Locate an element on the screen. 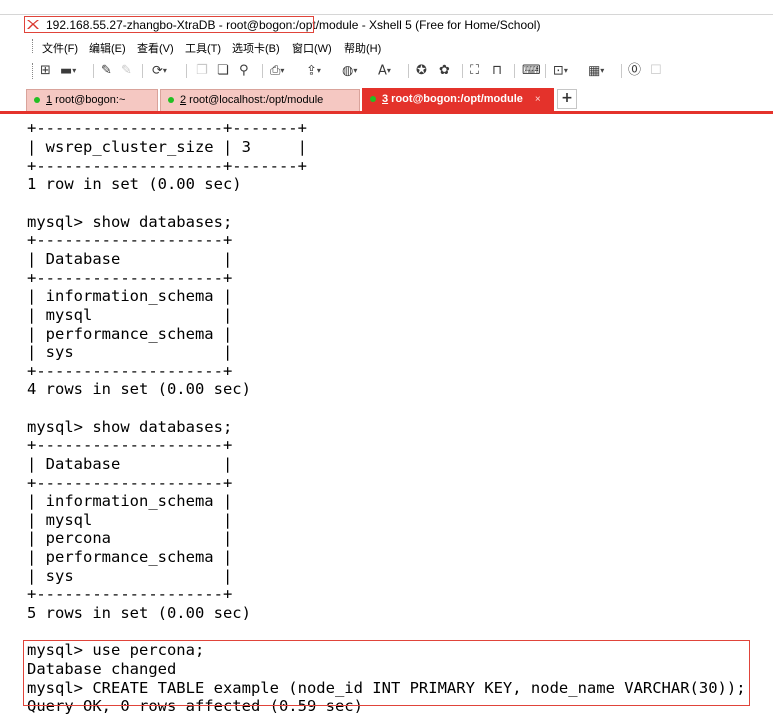  copy-icon: ❐ is located at coordinates (202, 71).